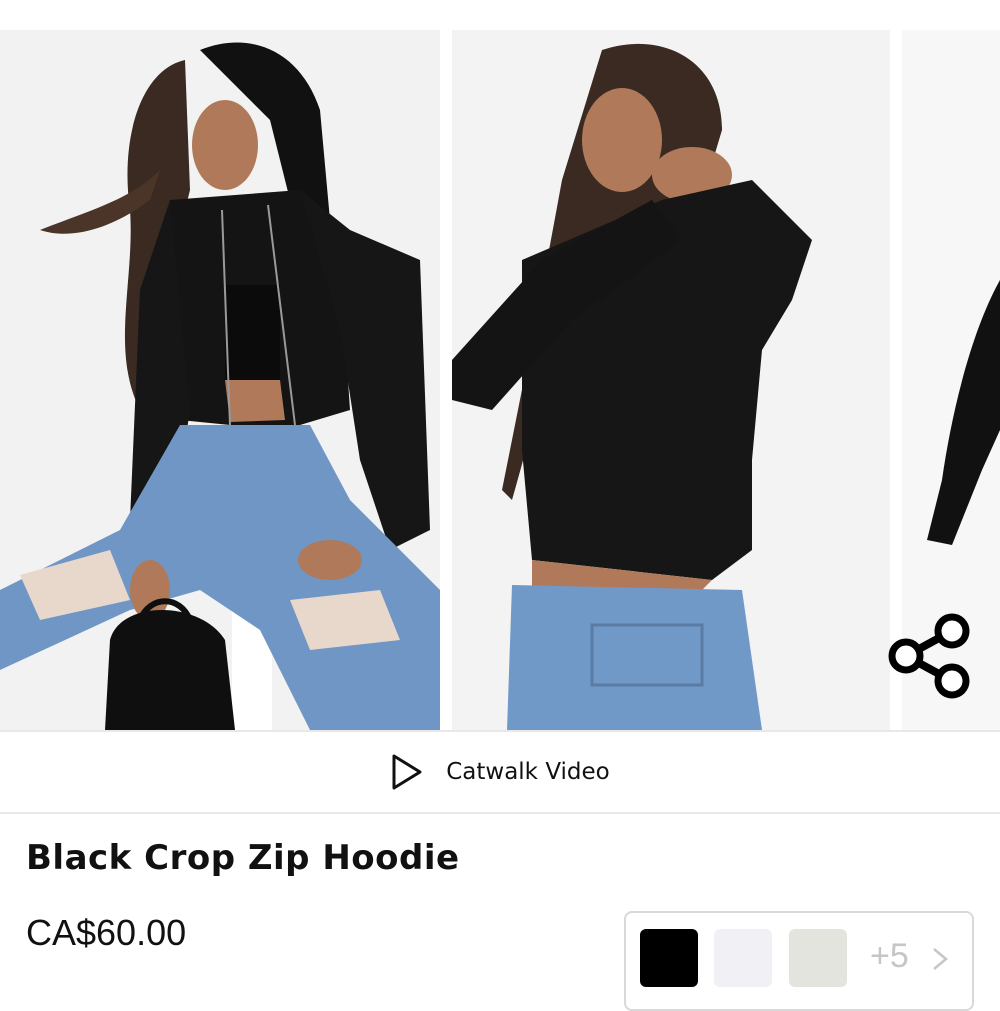 The image size is (1000, 1011). I want to click on color-swatch-black, so click(669, 958).